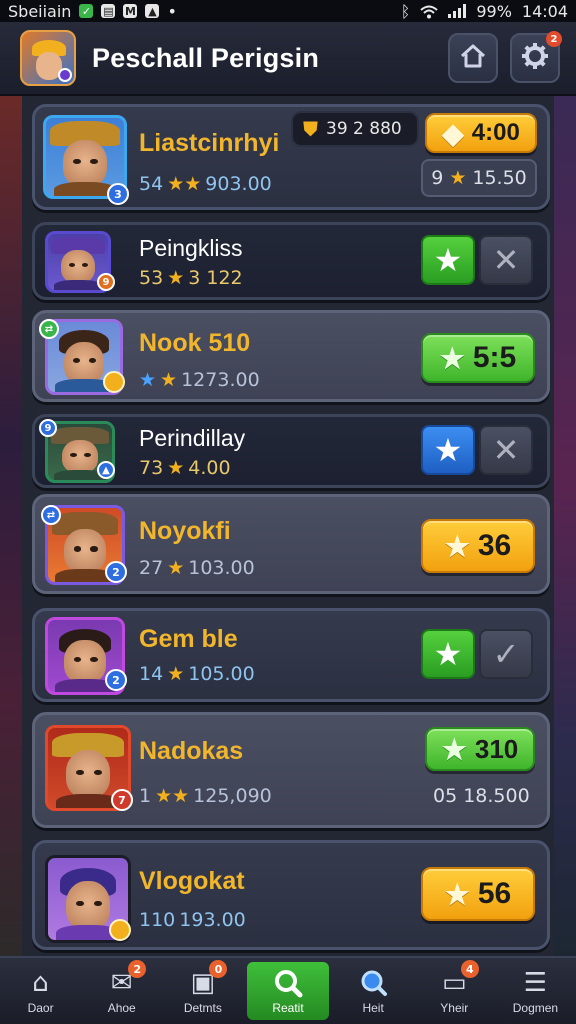  Describe the element at coordinates (480, 749) in the screenshot. I see `reward-button: ★ 310` at that location.